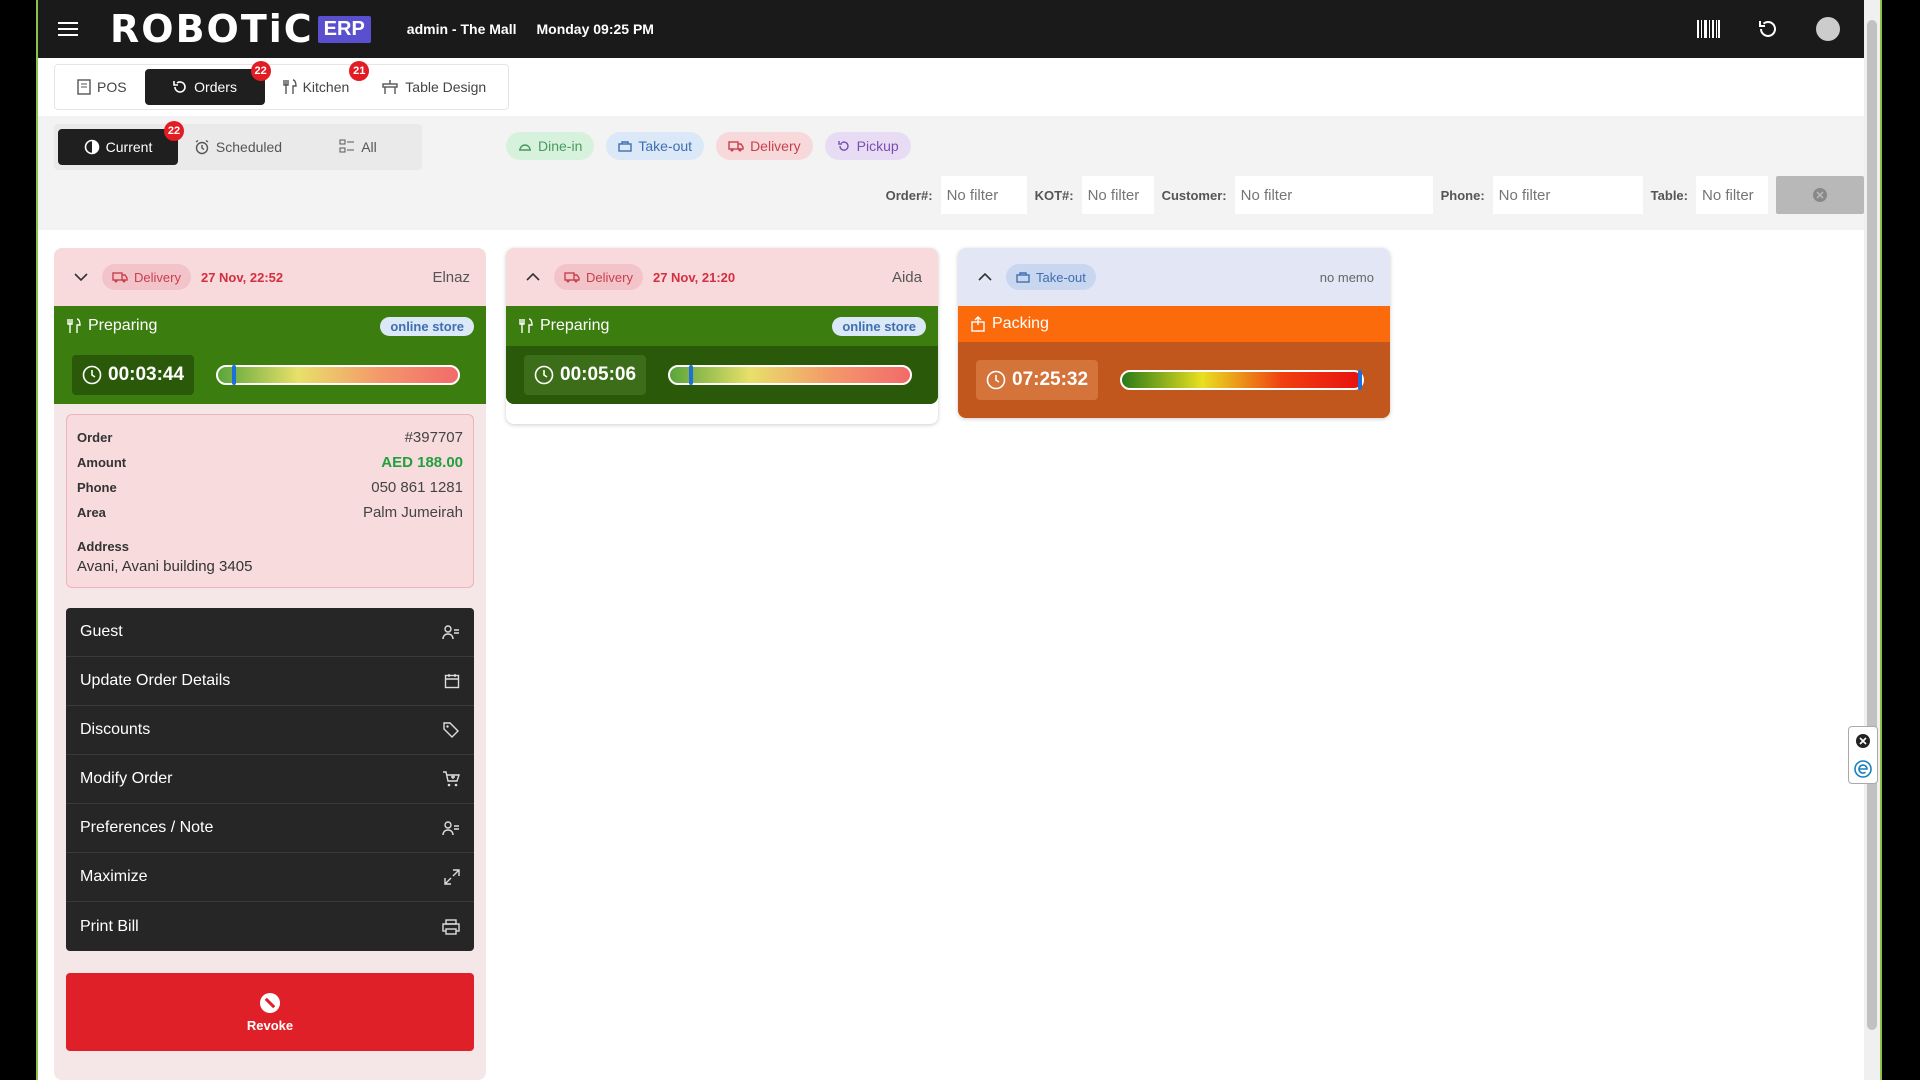 The width and height of the screenshot is (1920, 1080). What do you see at coordinates (417, 487) in the screenshot?
I see `phone-value: 050 861 1281` at bounding box center [417, 487].